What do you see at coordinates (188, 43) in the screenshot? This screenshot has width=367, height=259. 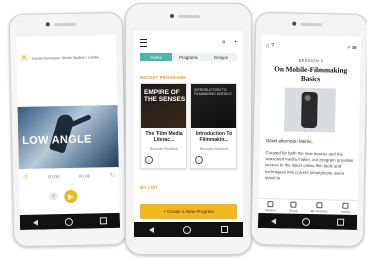 I see `app-header: ⌕ ◔` at bounding box center [188, 43].